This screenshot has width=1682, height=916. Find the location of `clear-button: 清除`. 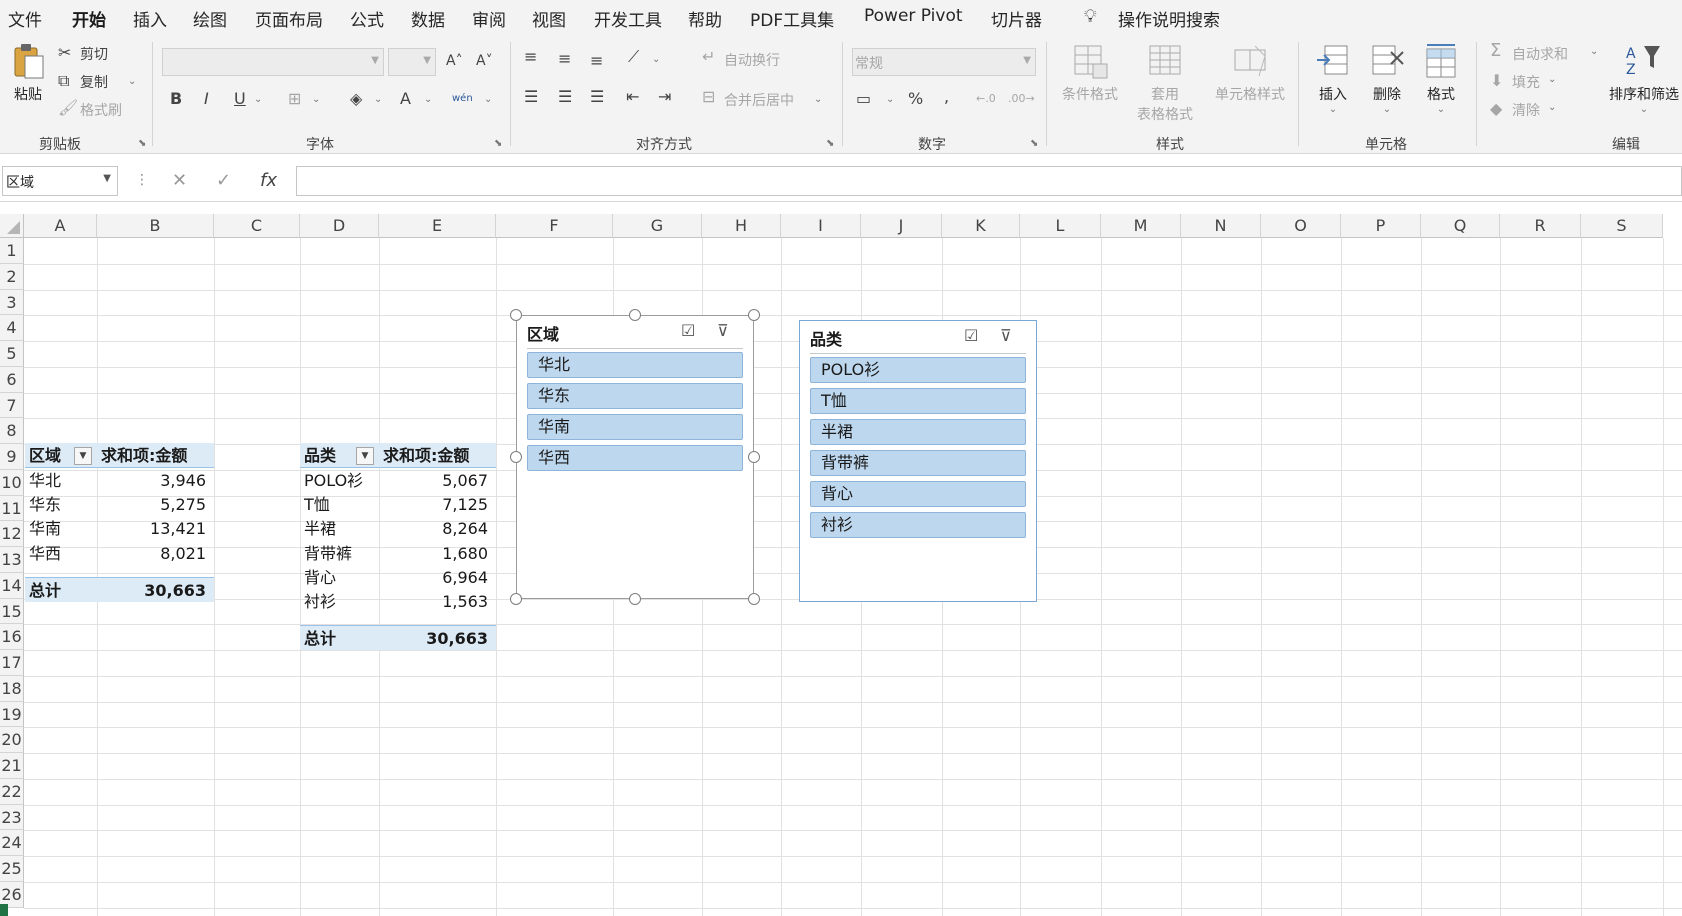

clear-button: 清除 is located at coordinates (1526, 110).